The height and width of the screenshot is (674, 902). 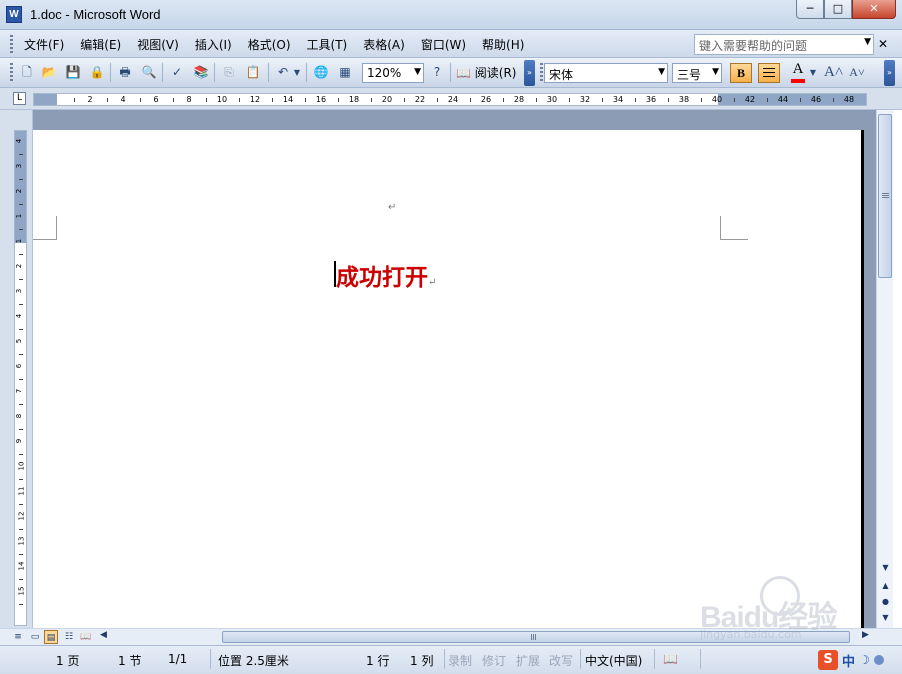 What do you see at coordinates (878, 660) in the screenshot?
I see `punctuation-icon` at bounding box center [878, 660].